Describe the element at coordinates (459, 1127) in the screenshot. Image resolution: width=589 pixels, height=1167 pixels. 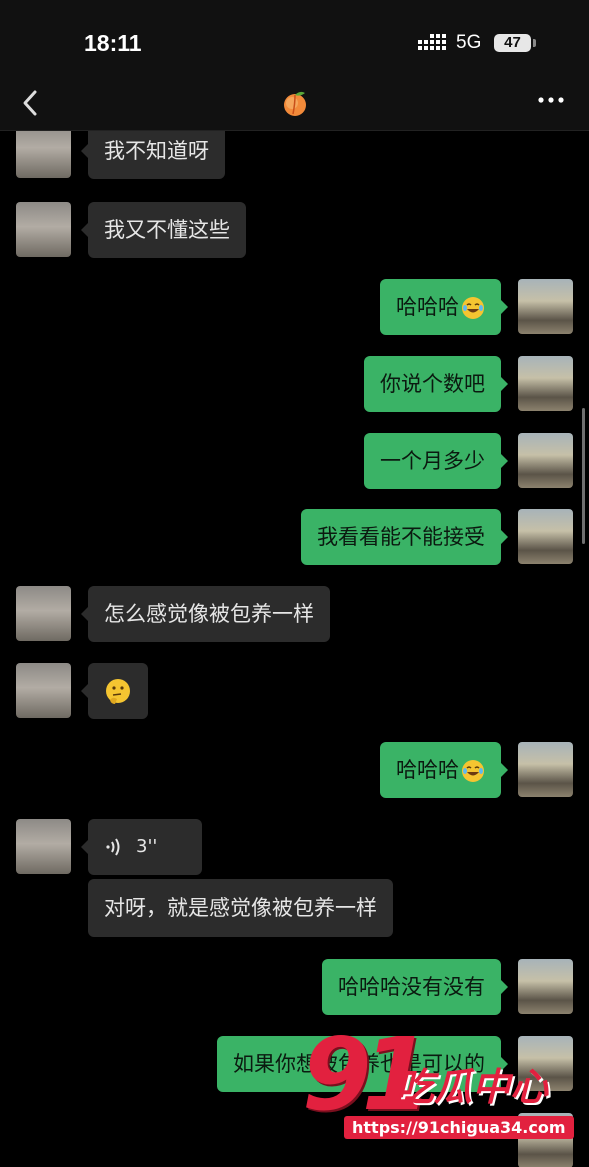
I see `watermark-url: https://91chigua34.com` at that location.